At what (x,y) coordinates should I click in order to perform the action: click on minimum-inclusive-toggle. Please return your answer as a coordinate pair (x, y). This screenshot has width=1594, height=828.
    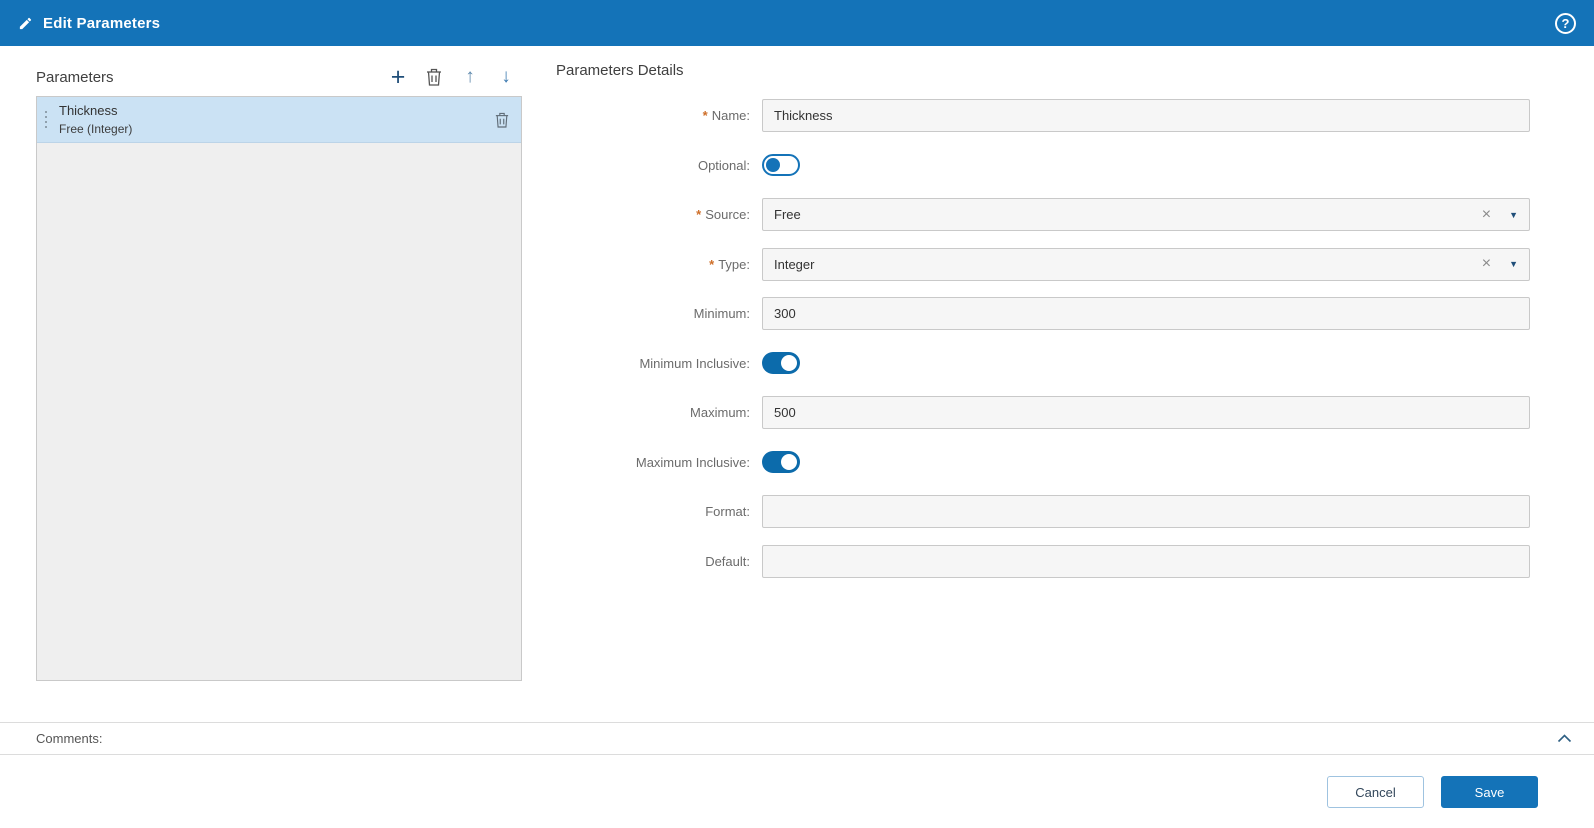
    Looking at the image, I should click on (781, 363).